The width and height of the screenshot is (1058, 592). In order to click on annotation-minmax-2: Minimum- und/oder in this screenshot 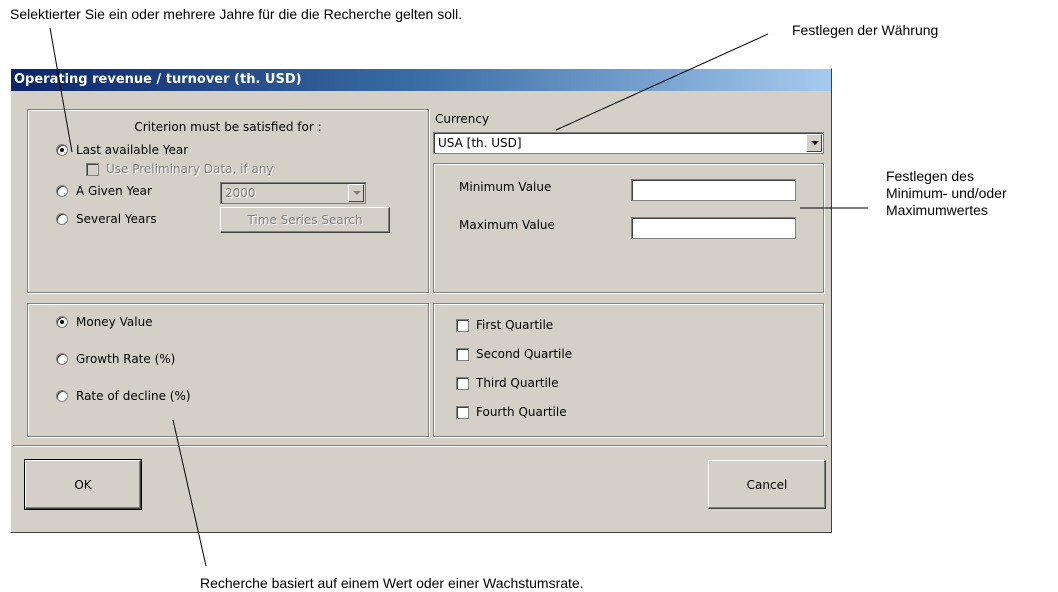, I will do `click(946, 193)`.